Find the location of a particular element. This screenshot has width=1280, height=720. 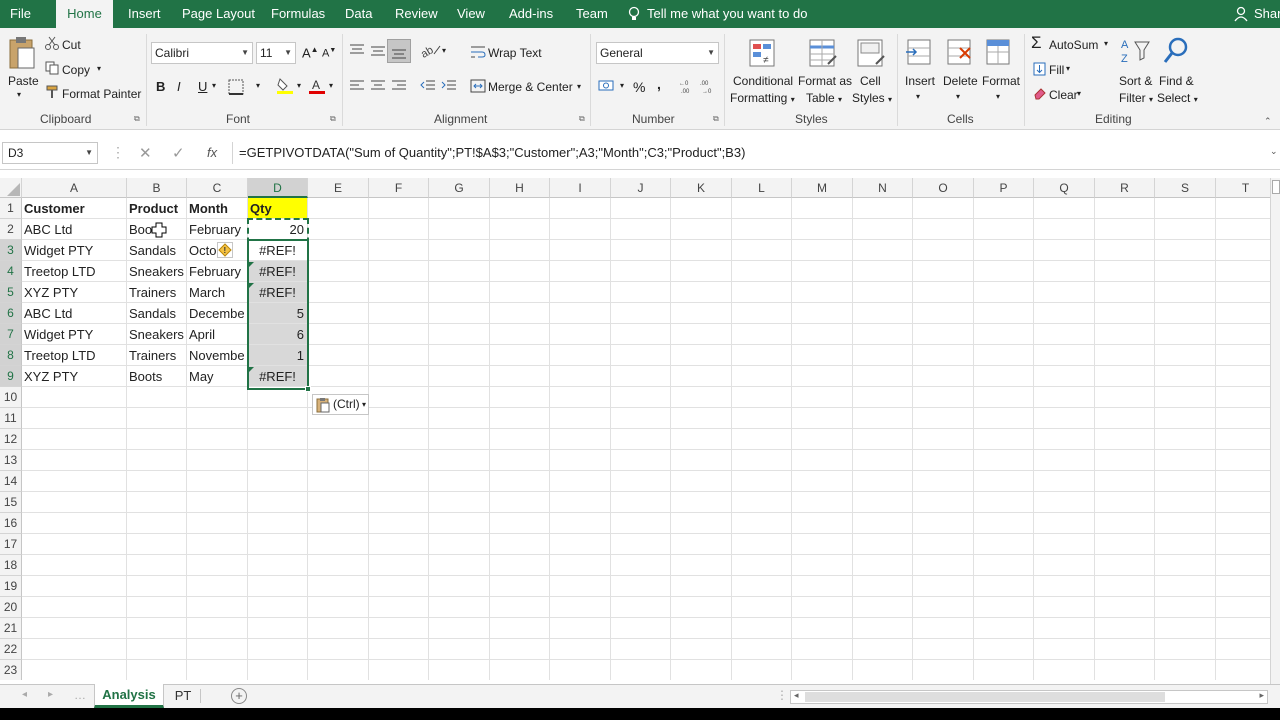

row-header: 20 is located at coordinates (11, 607).